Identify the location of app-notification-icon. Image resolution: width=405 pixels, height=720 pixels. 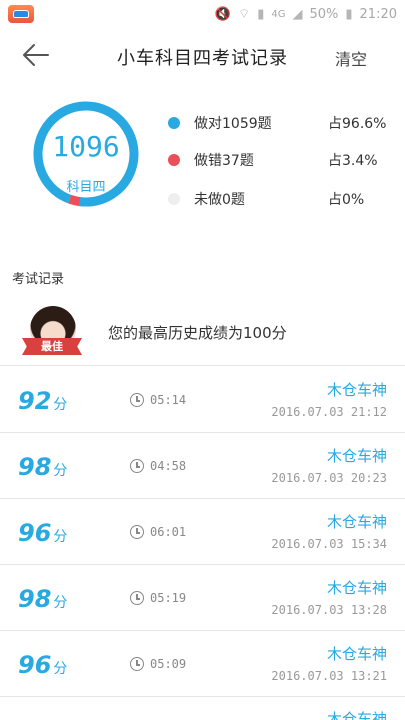
(21, 14).